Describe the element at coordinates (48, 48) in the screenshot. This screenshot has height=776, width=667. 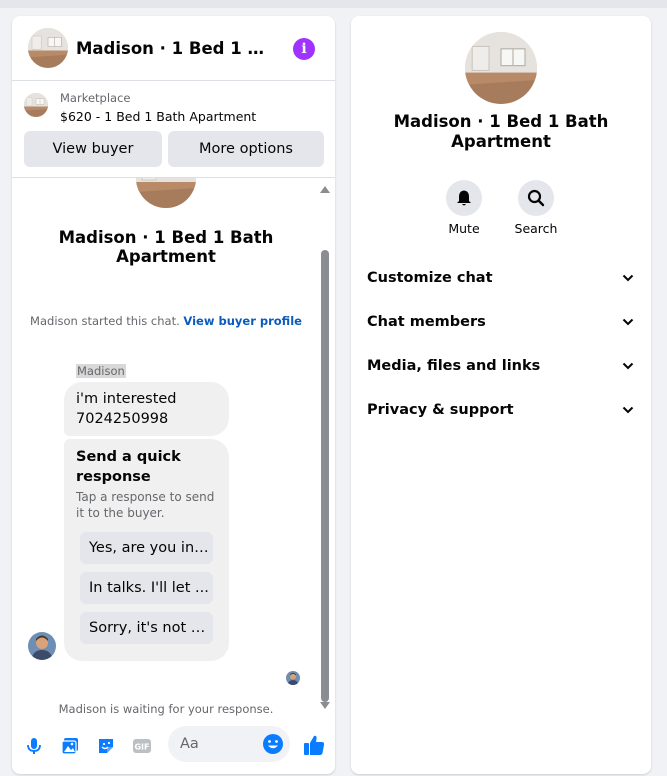
I see `chat-avatar` at that location.